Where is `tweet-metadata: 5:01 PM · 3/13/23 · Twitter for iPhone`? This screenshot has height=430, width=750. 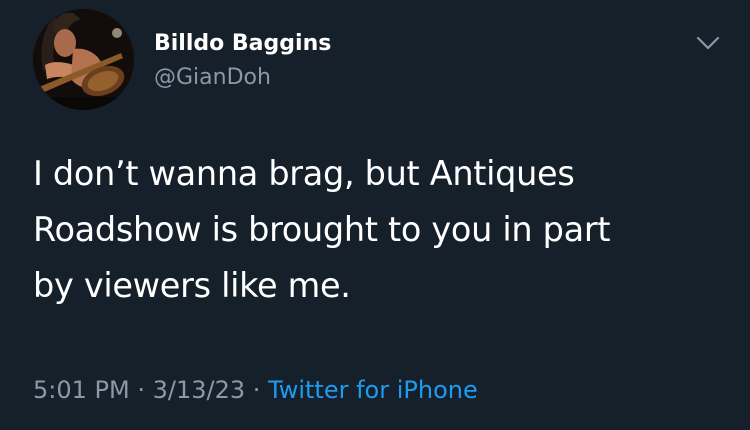 tweet-metadata: 5:01 PM · 3/13/23 · Twitter for iPhone is located at coordinates (255, 390).